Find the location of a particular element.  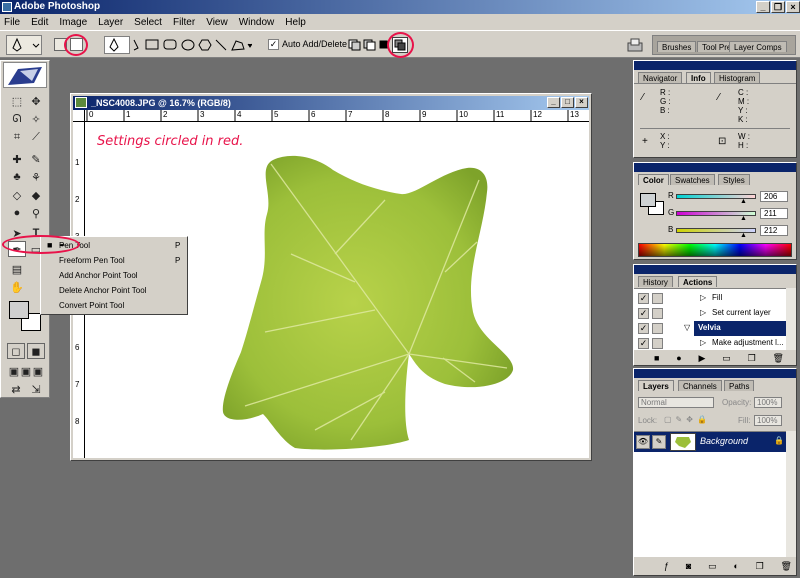

marquee-tool-icon: ⬚ is located at coordinates (17, 101).